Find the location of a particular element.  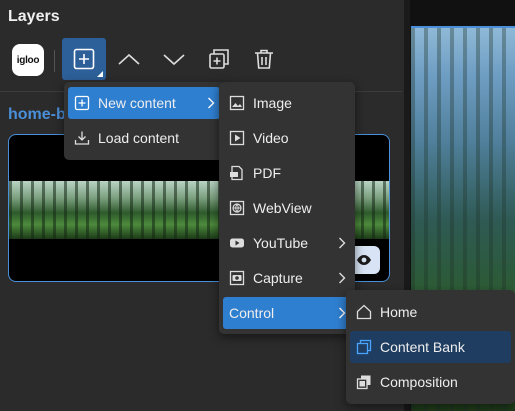

menu-item-video: Video is located at coordinates (287, 138).